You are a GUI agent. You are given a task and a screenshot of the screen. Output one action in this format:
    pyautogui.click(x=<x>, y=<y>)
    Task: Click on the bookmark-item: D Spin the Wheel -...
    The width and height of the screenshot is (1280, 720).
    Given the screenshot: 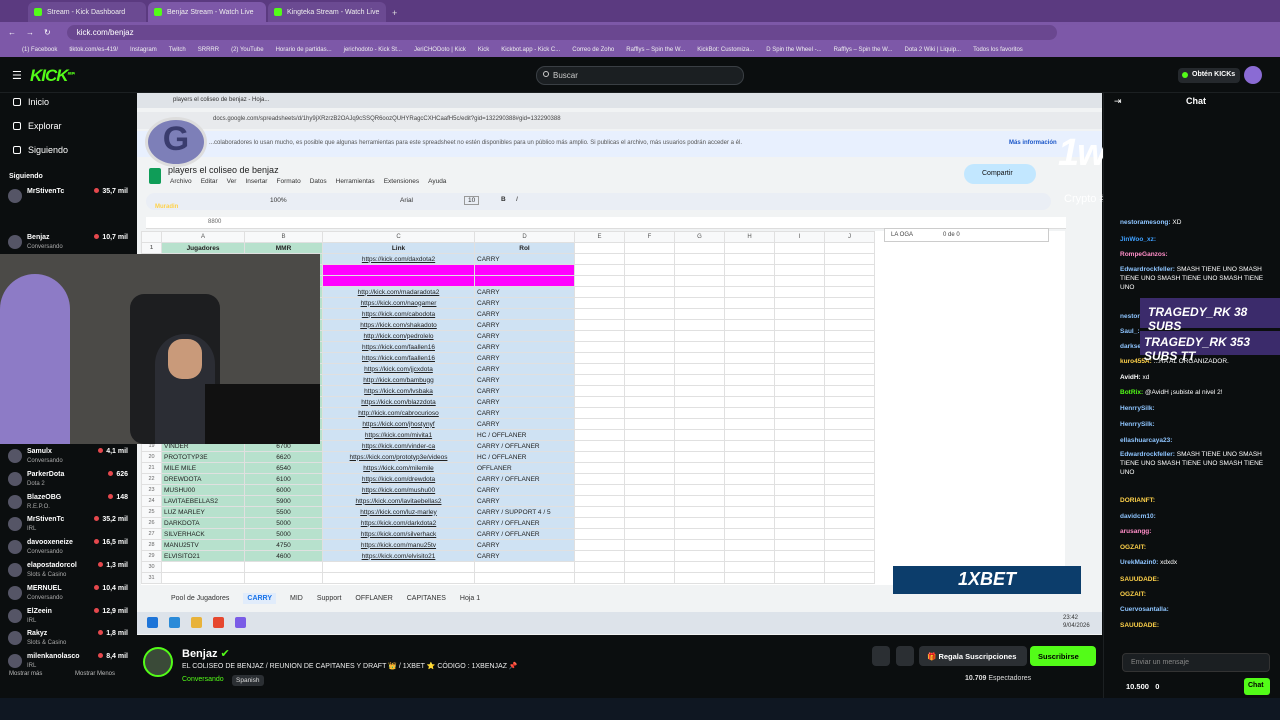 What is the action you would take?
    pyautogui.click(x=793, y=50)
    